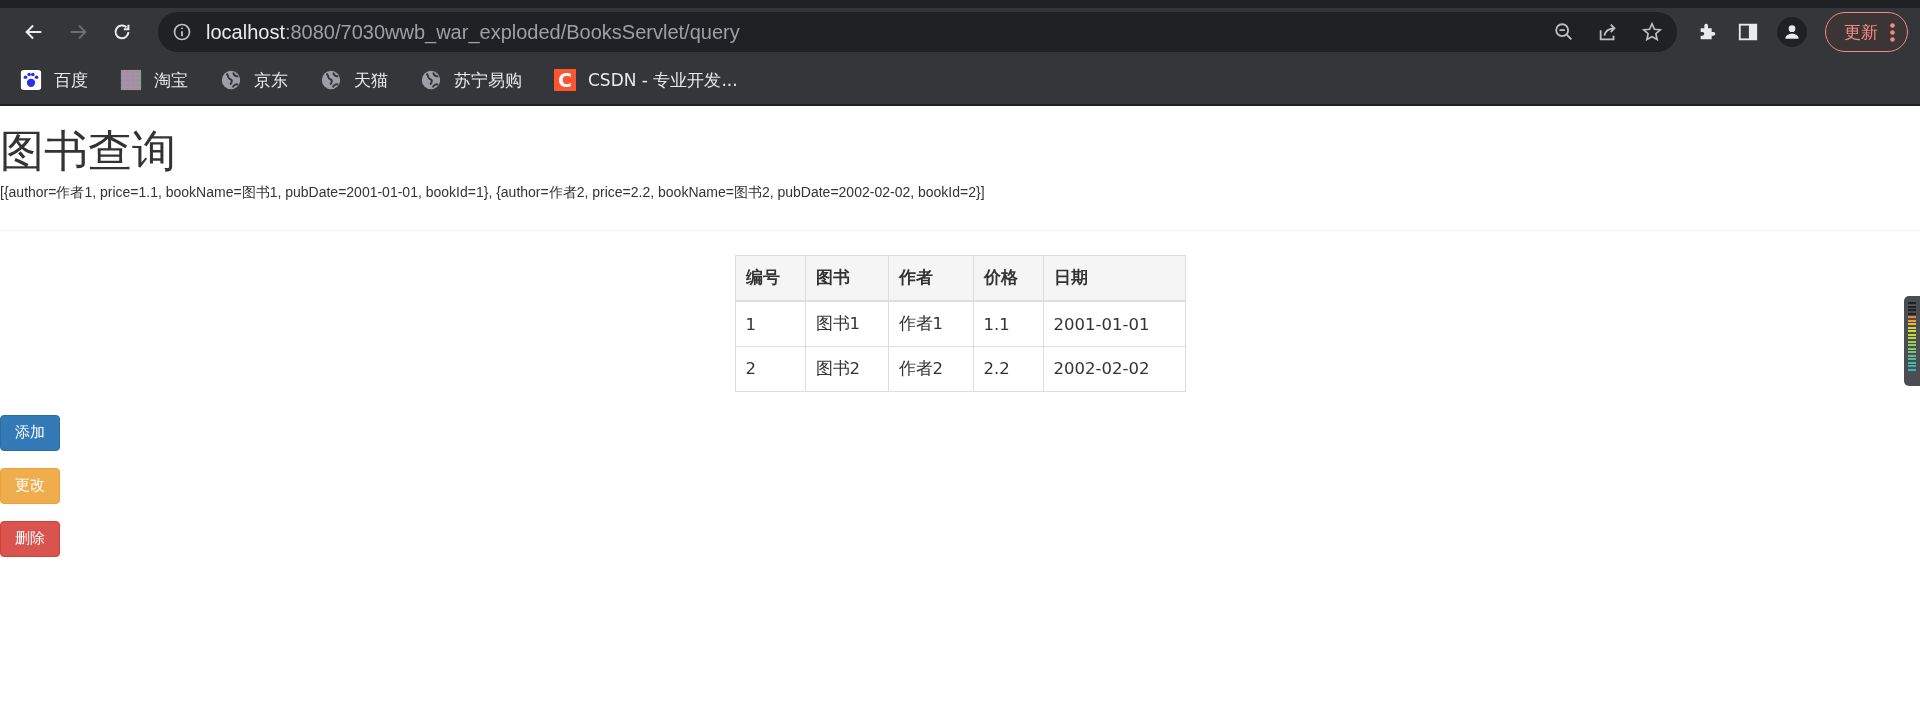 The width and height of the screenshot is (1920, 726). Describe the element at coordinates (1608, 32) in the screenshot. I see `share-icon` at that location.